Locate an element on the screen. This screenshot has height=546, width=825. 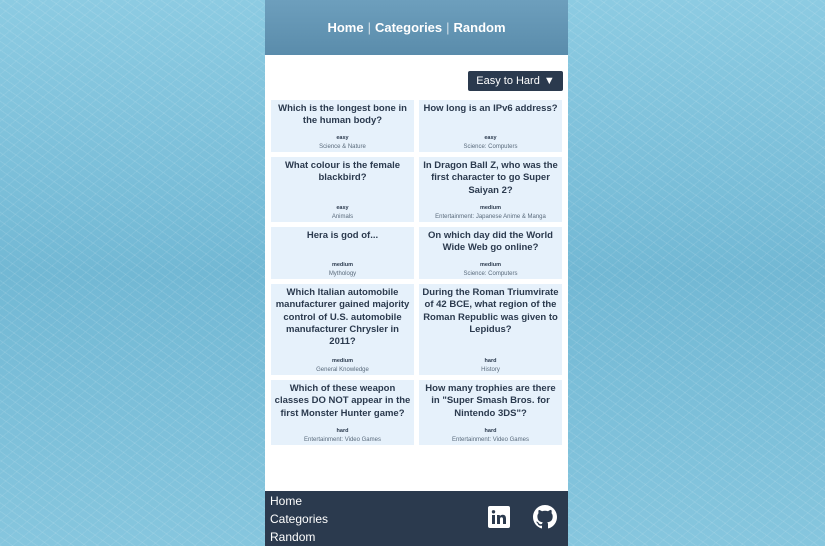
nav-home-link: Home is located at coordinates (345, 27).